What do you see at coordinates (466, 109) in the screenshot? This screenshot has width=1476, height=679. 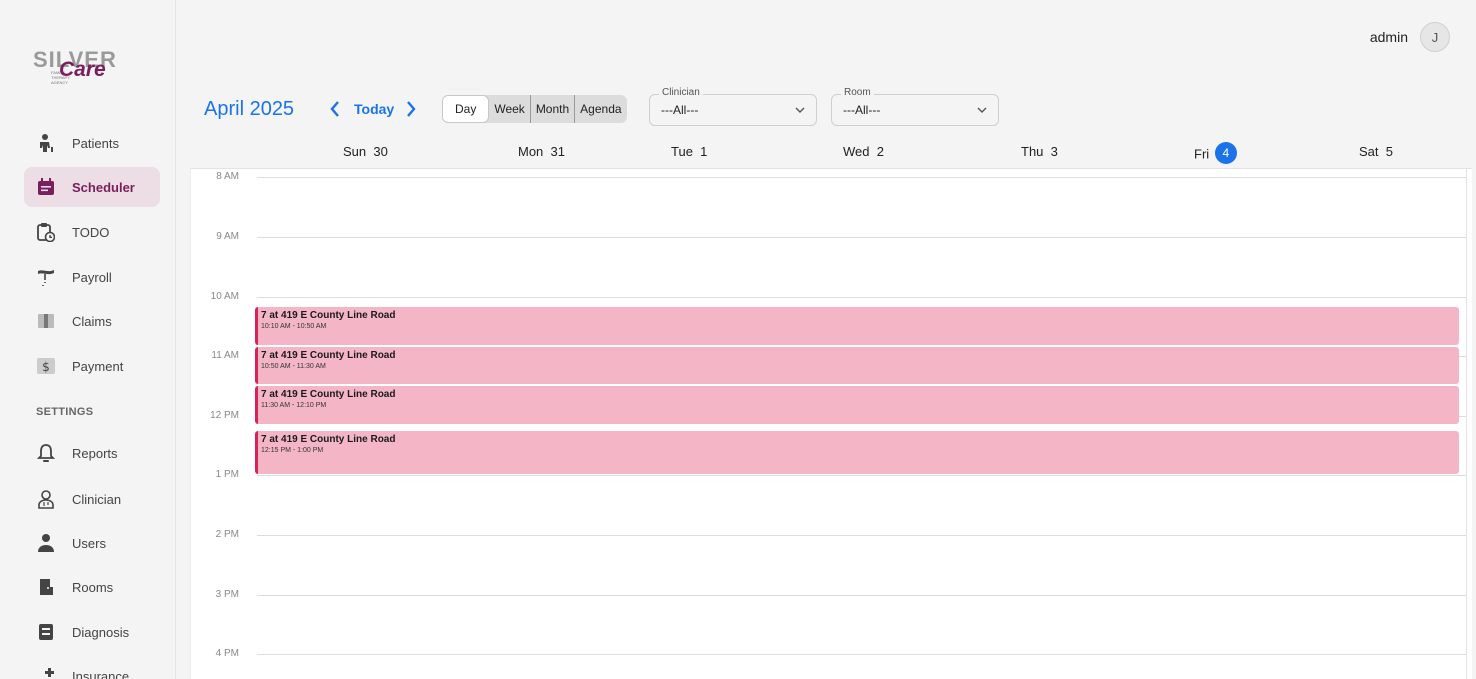 I see `view-day-button: Day` at bounding box center [466, 109].